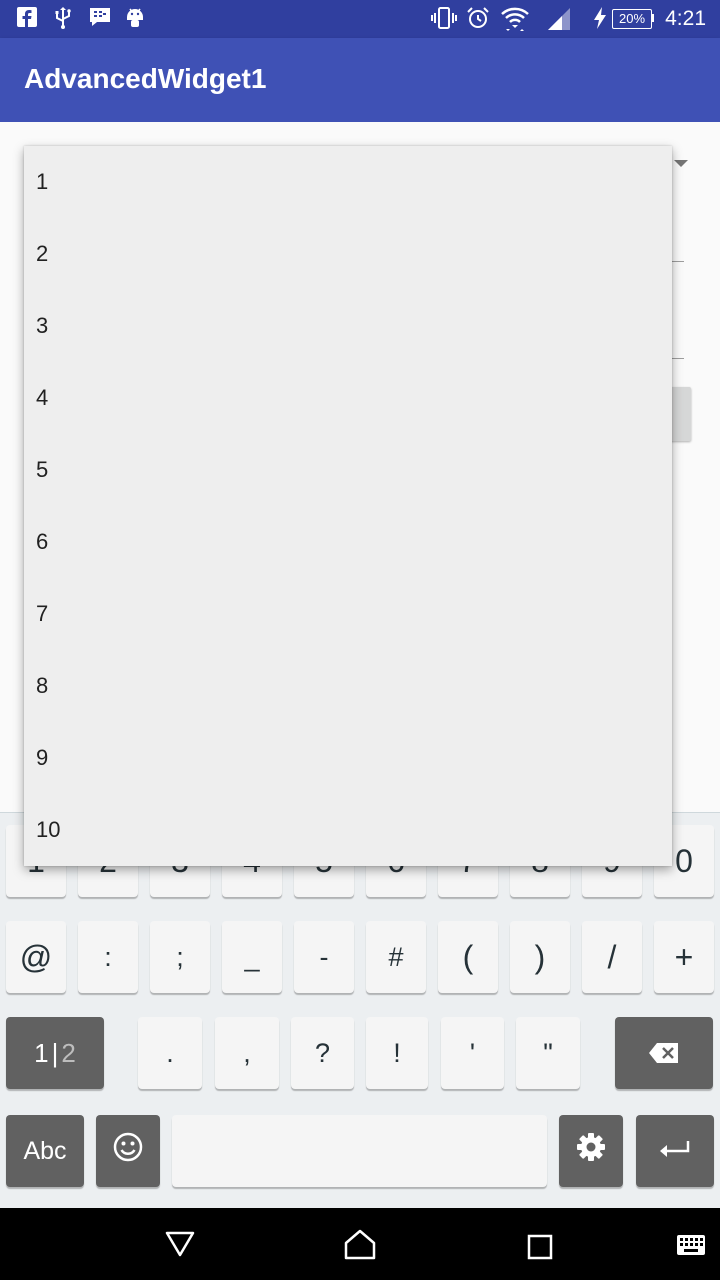 The image size is (720, 1280). What do you see at coordinates (145, 78) in the screenshot?
I see `app-title: AdvancedWidget1` at bounding box center [145, 78].